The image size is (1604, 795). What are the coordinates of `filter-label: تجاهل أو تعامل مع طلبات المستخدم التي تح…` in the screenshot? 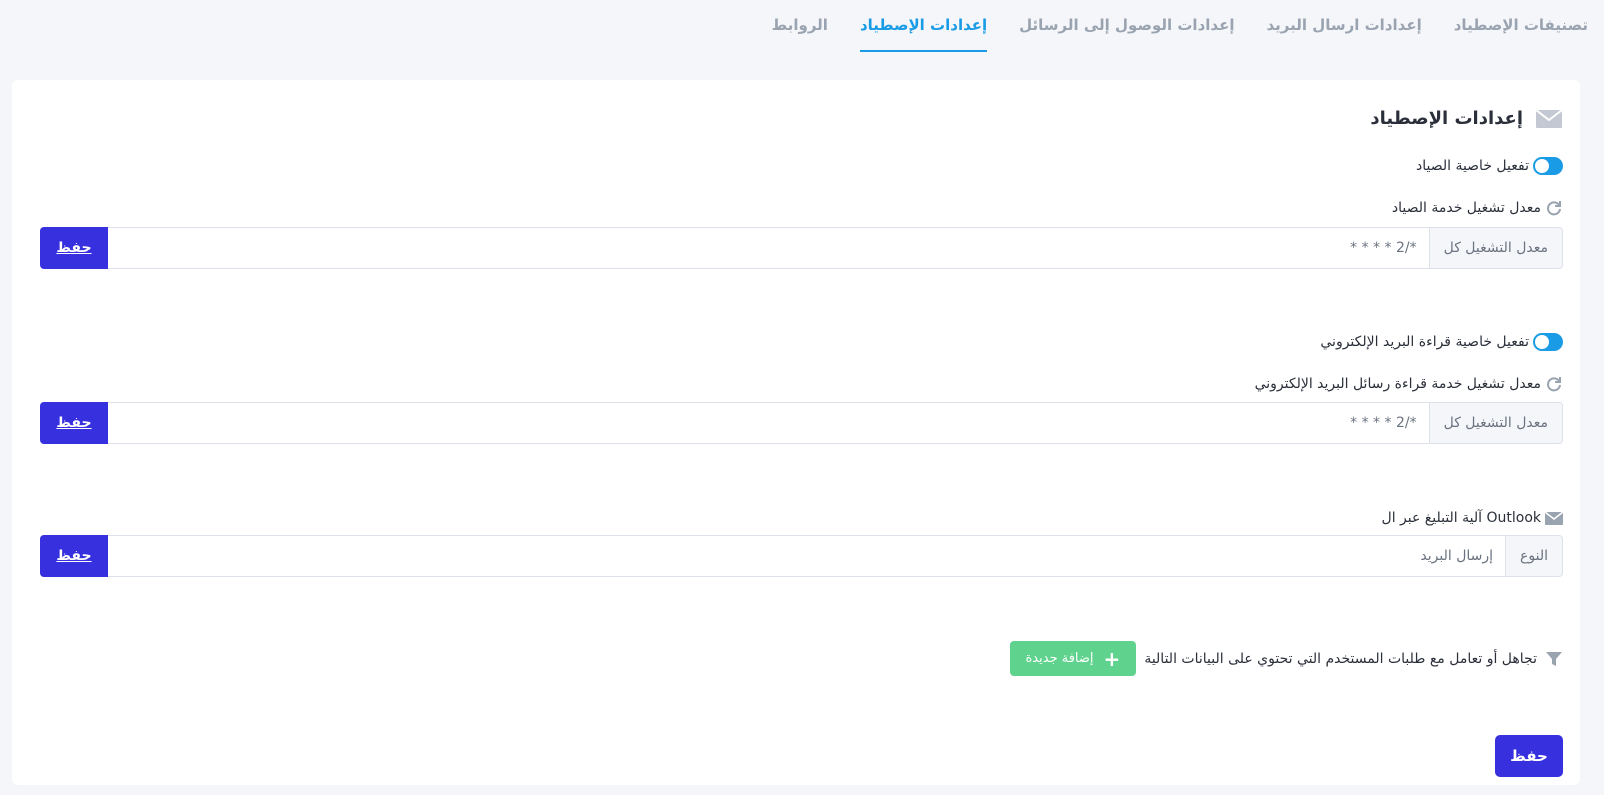 It's located at (1340, 658).